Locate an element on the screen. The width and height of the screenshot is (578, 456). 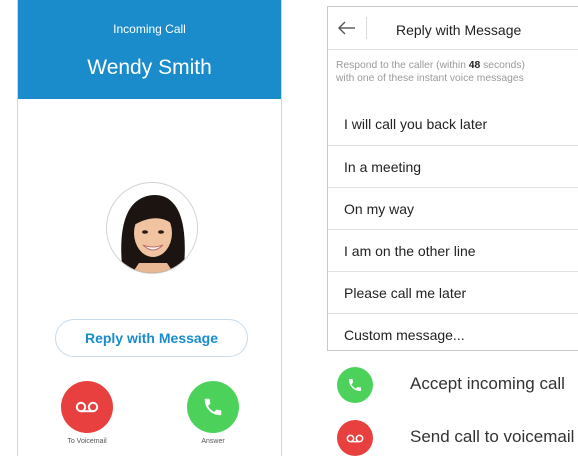
top-bar-divider is located at coordinates (366, 28).